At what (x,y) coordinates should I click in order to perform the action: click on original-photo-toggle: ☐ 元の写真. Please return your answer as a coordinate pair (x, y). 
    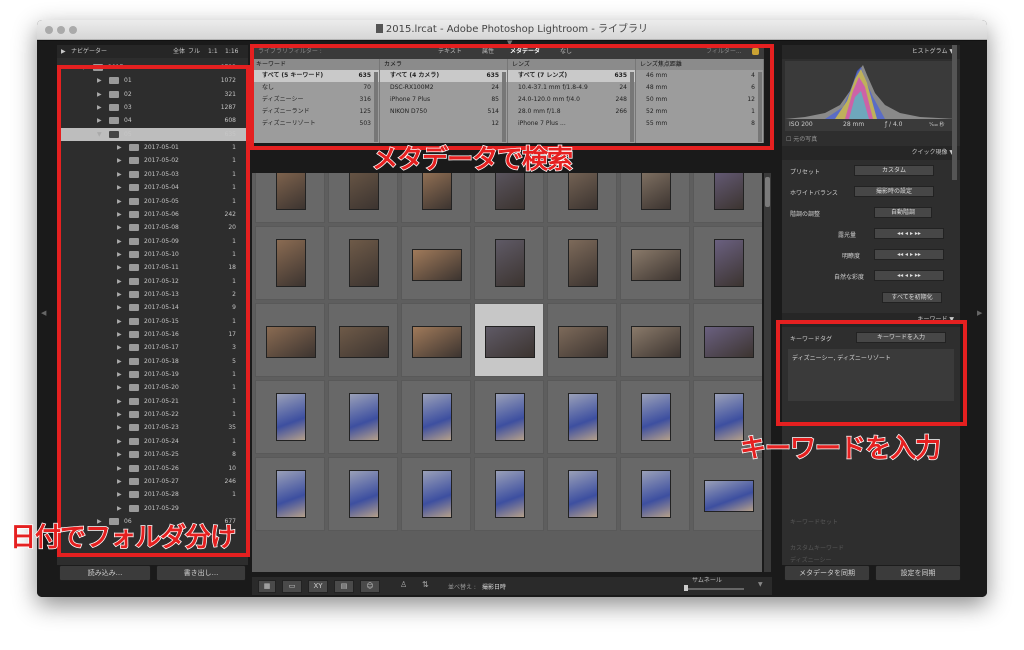
    Looking at the image, I should click on (801, 138).